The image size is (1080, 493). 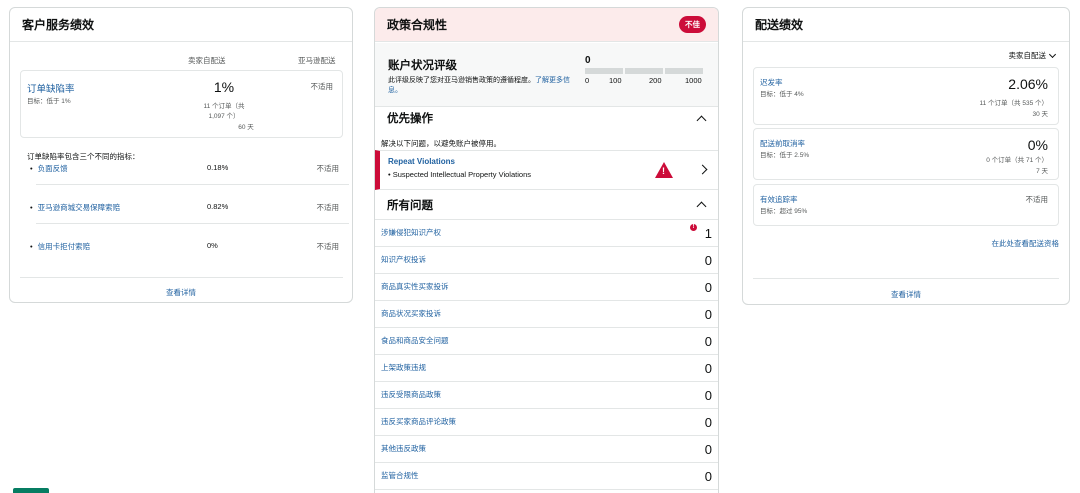 I want to click on late-rate-days: 30 天, so click(x=1040, y=114).